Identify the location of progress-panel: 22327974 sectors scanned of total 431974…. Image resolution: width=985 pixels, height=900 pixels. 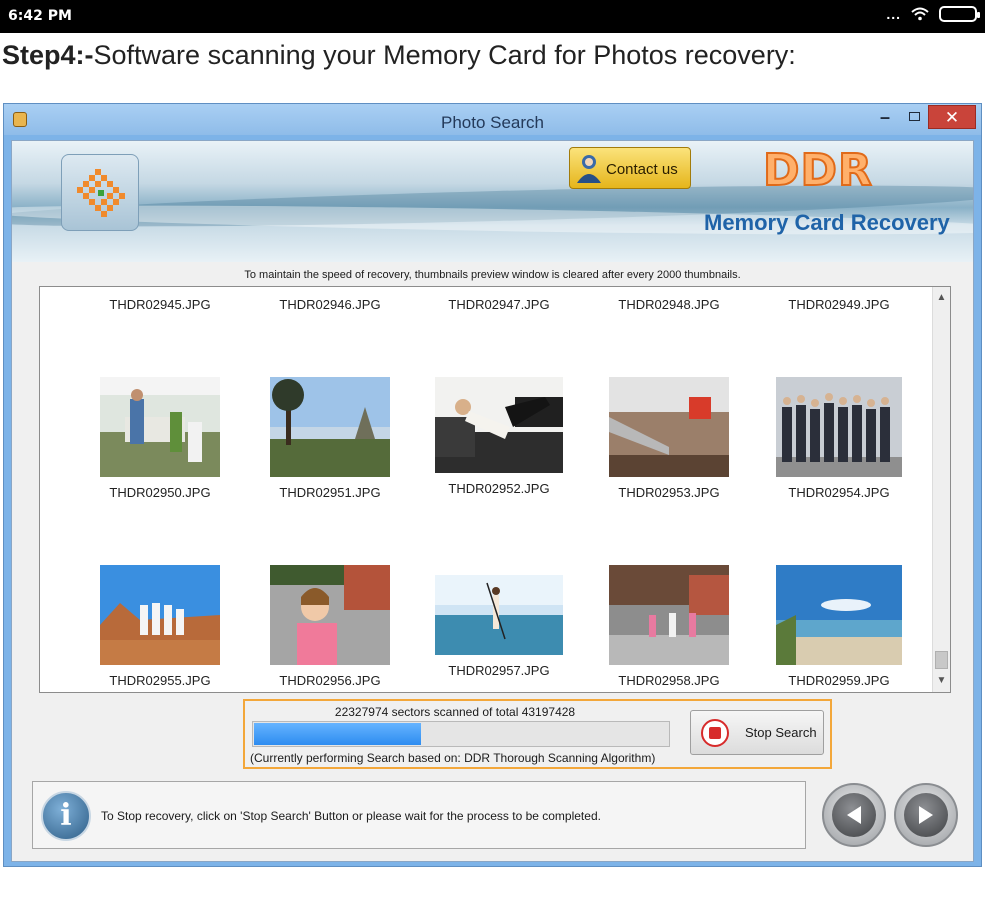
(537, 734).